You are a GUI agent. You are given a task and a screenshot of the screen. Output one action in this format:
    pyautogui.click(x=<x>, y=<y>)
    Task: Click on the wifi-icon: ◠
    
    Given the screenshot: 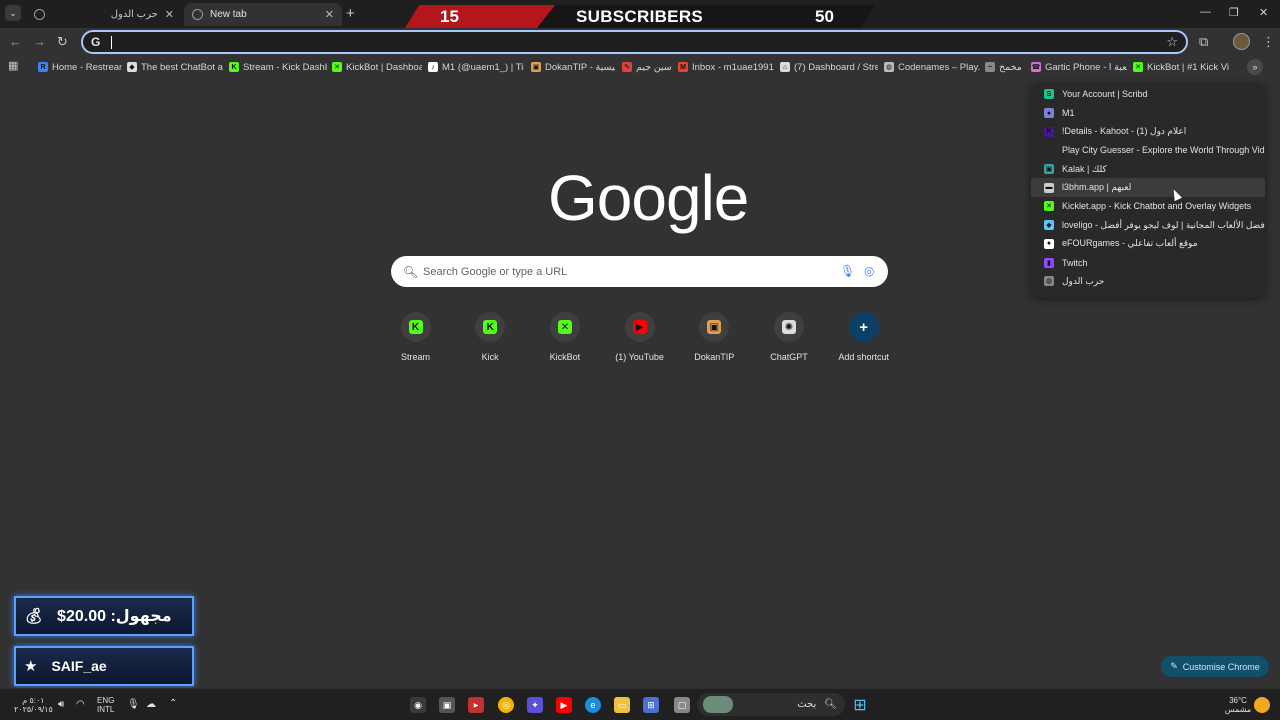 What is the action you would take?
    pyautogui.click(x=80, y=705)
    